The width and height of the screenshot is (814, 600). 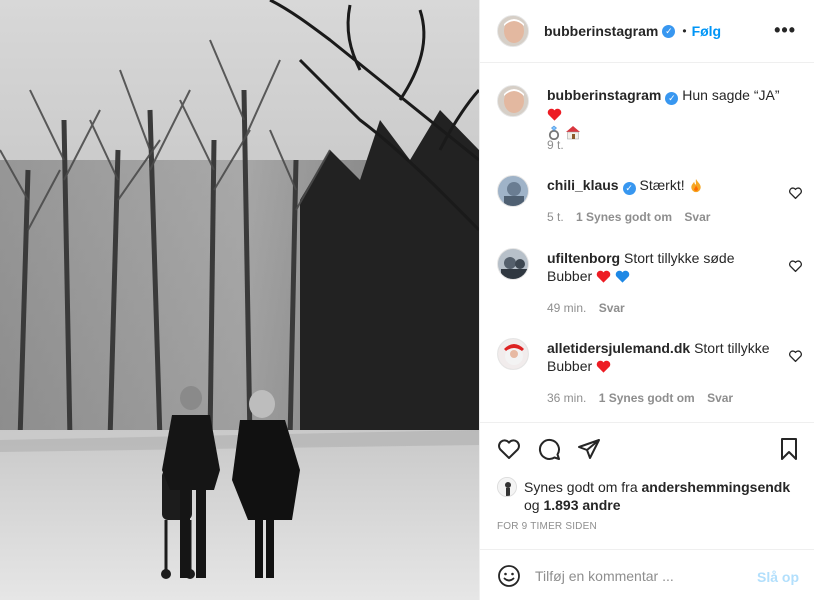 I want to click on caption-meta: 9 t., so click(x=560, y=145).